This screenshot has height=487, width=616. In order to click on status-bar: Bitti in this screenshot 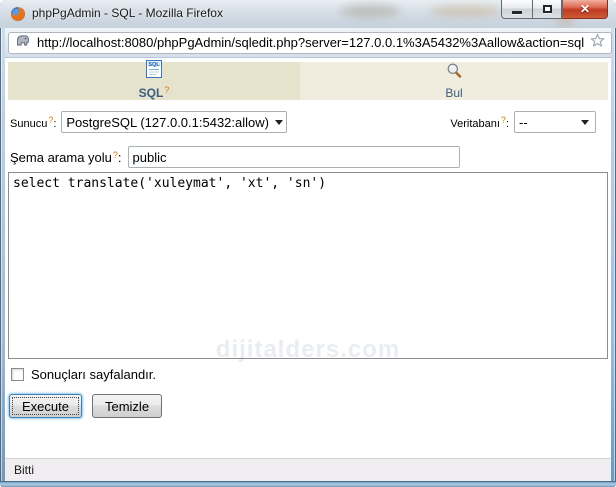, I will do `click(308, 469)`.